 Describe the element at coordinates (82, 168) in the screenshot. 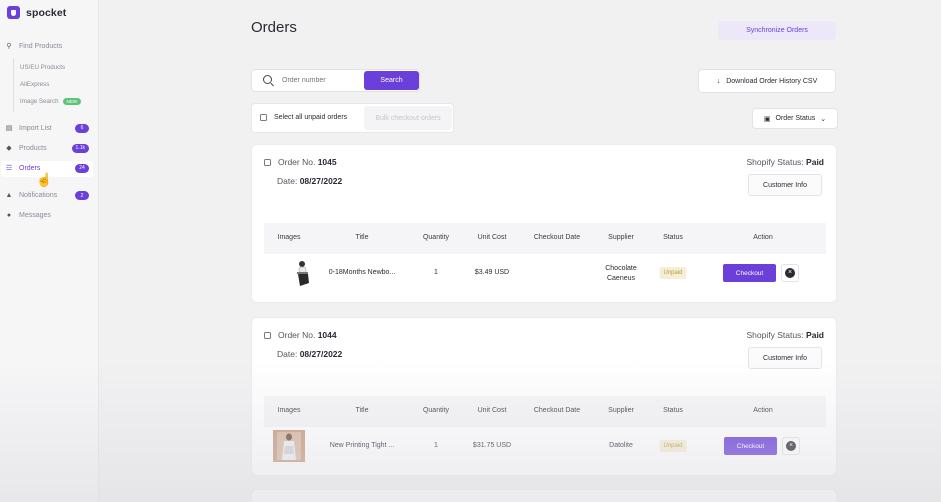

I see `count-badge: 24` at that location.